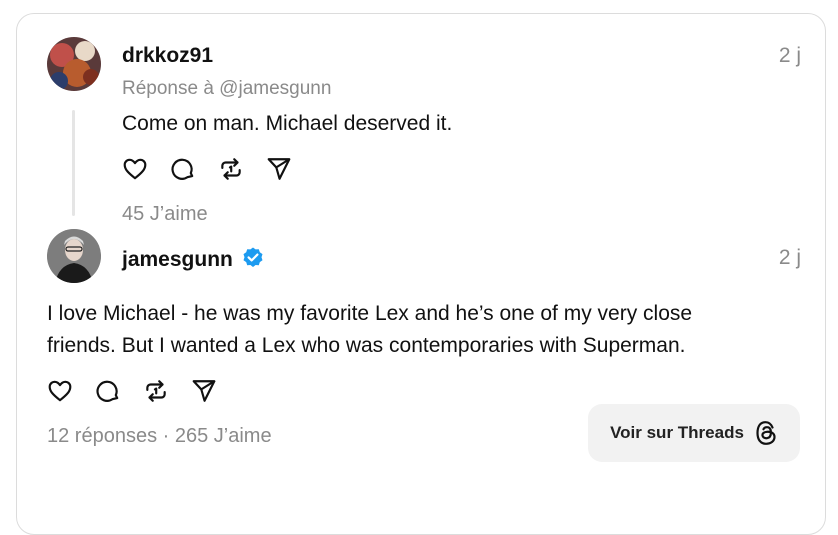  I want to click on username-jamesgunn: jamesgunn, so click(193, 259).